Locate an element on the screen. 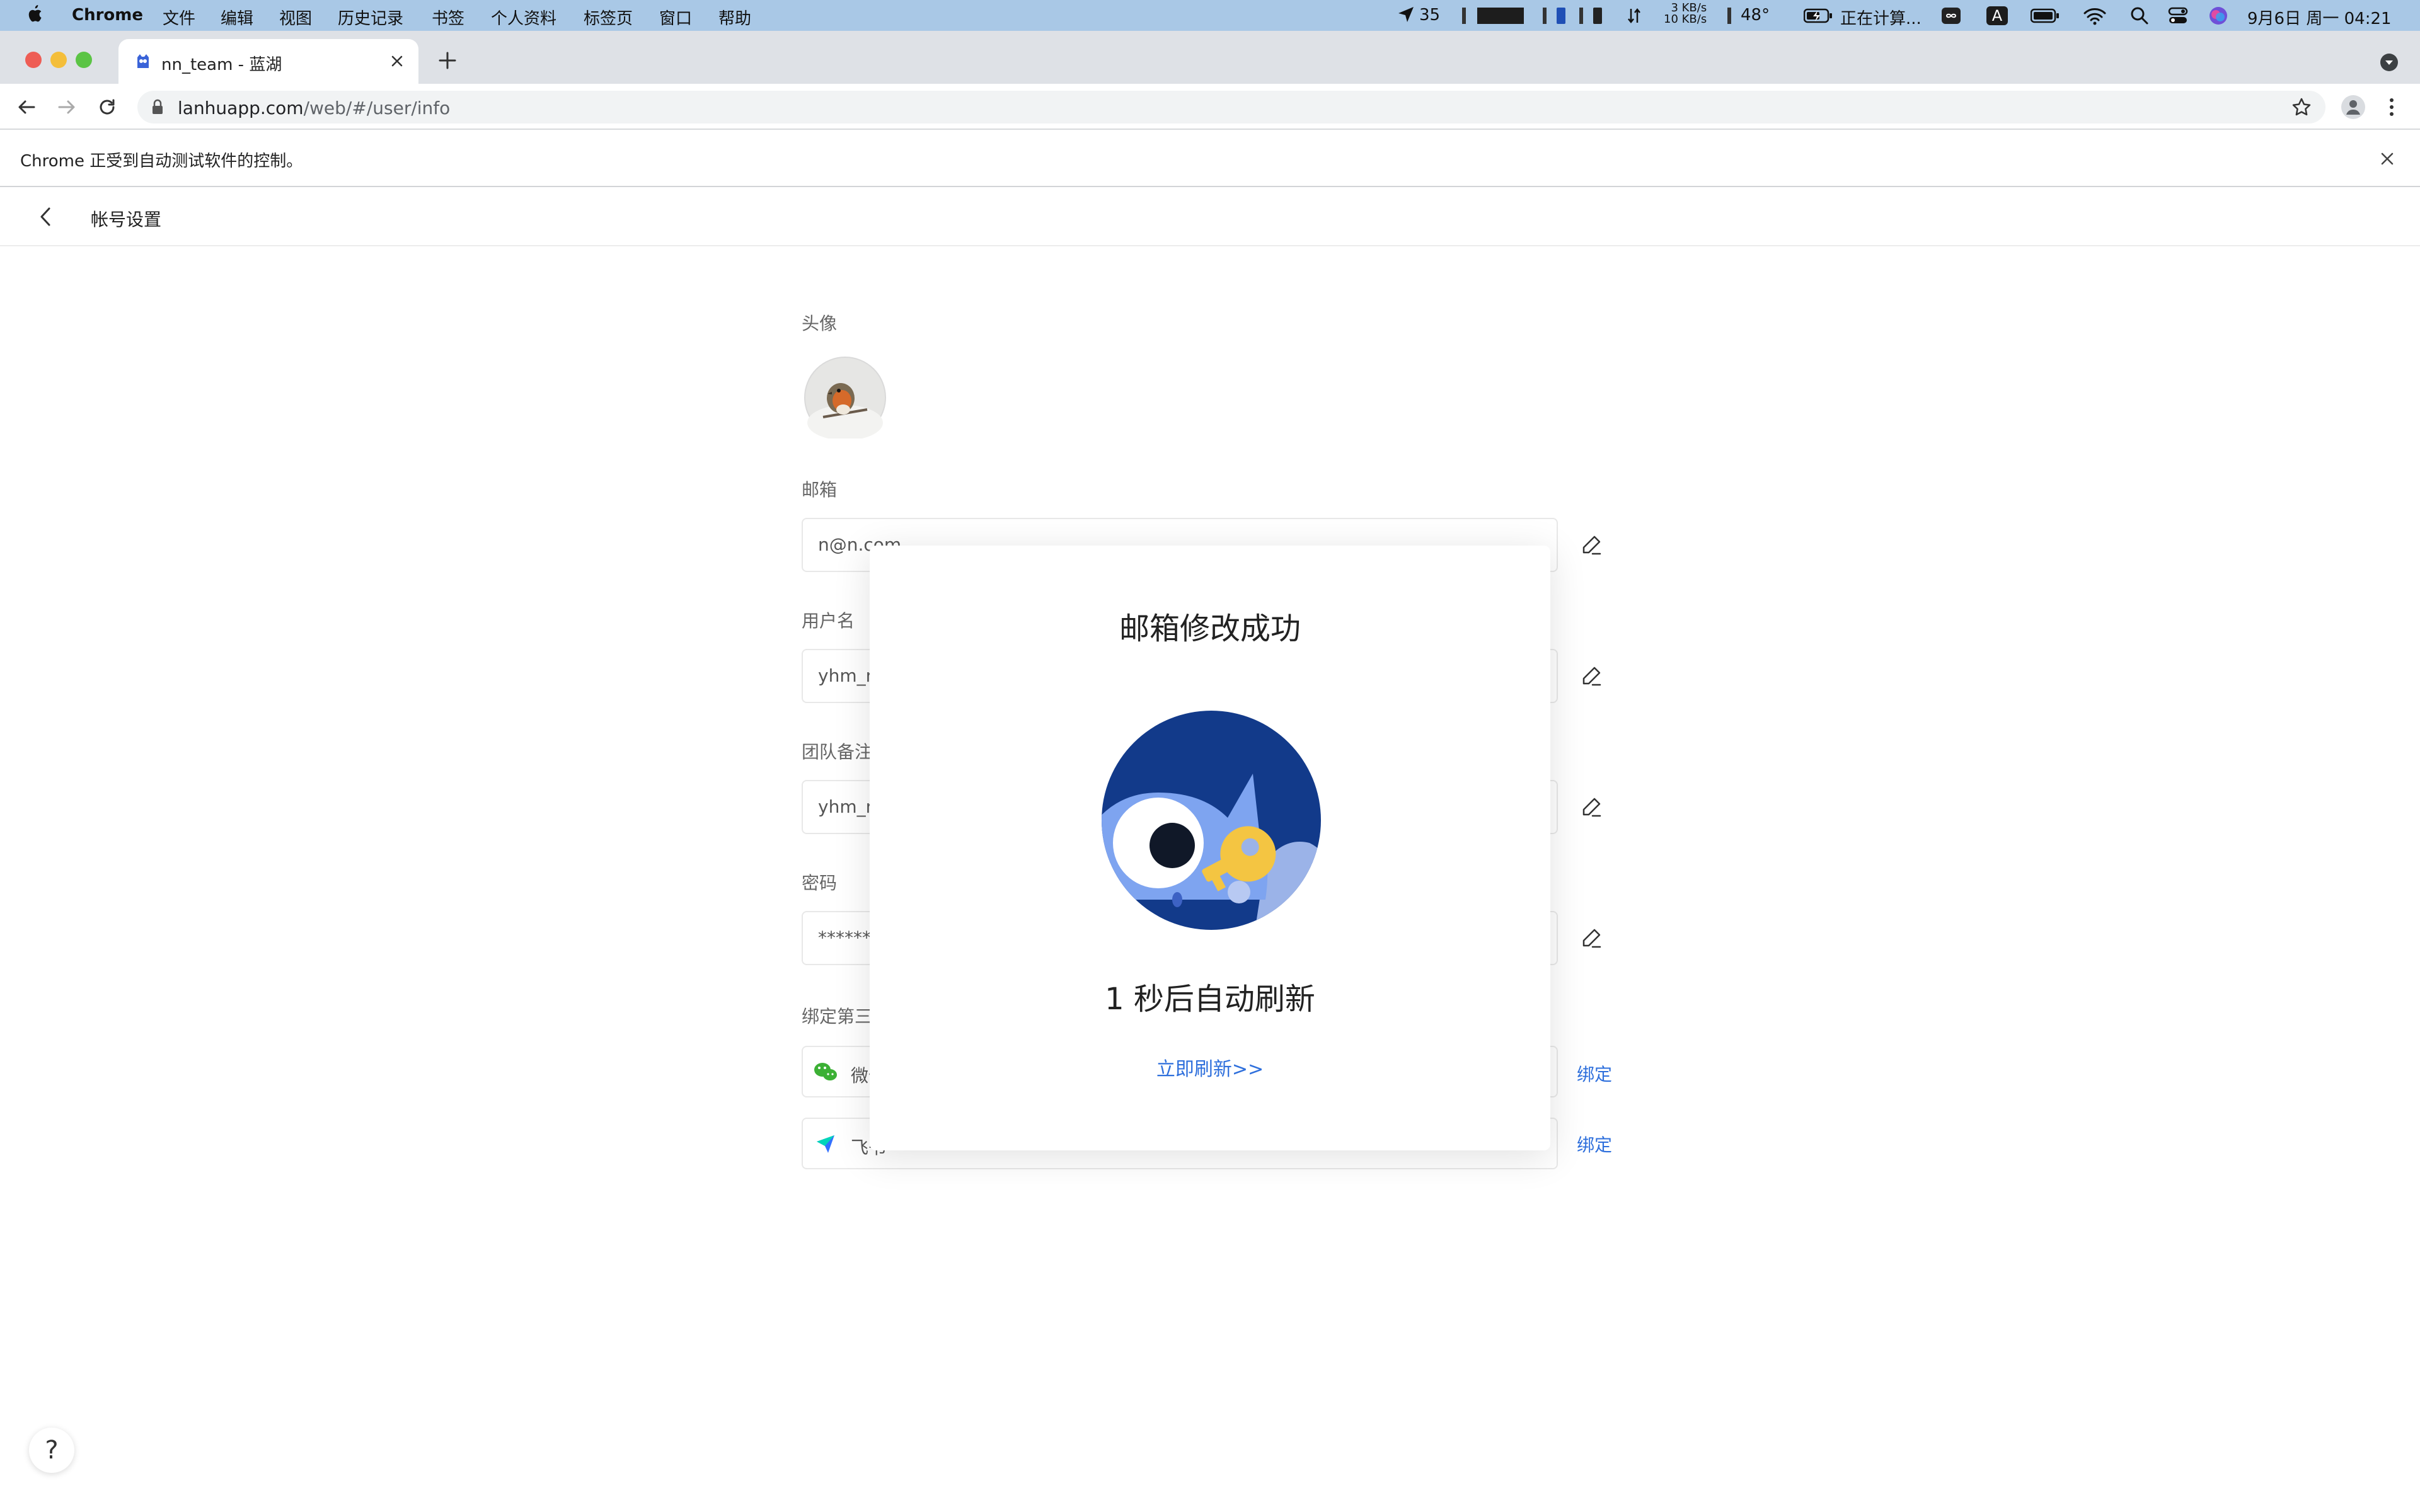  refresh-now-link: 立即刷新>> is located at coordinates (1210, 1067).